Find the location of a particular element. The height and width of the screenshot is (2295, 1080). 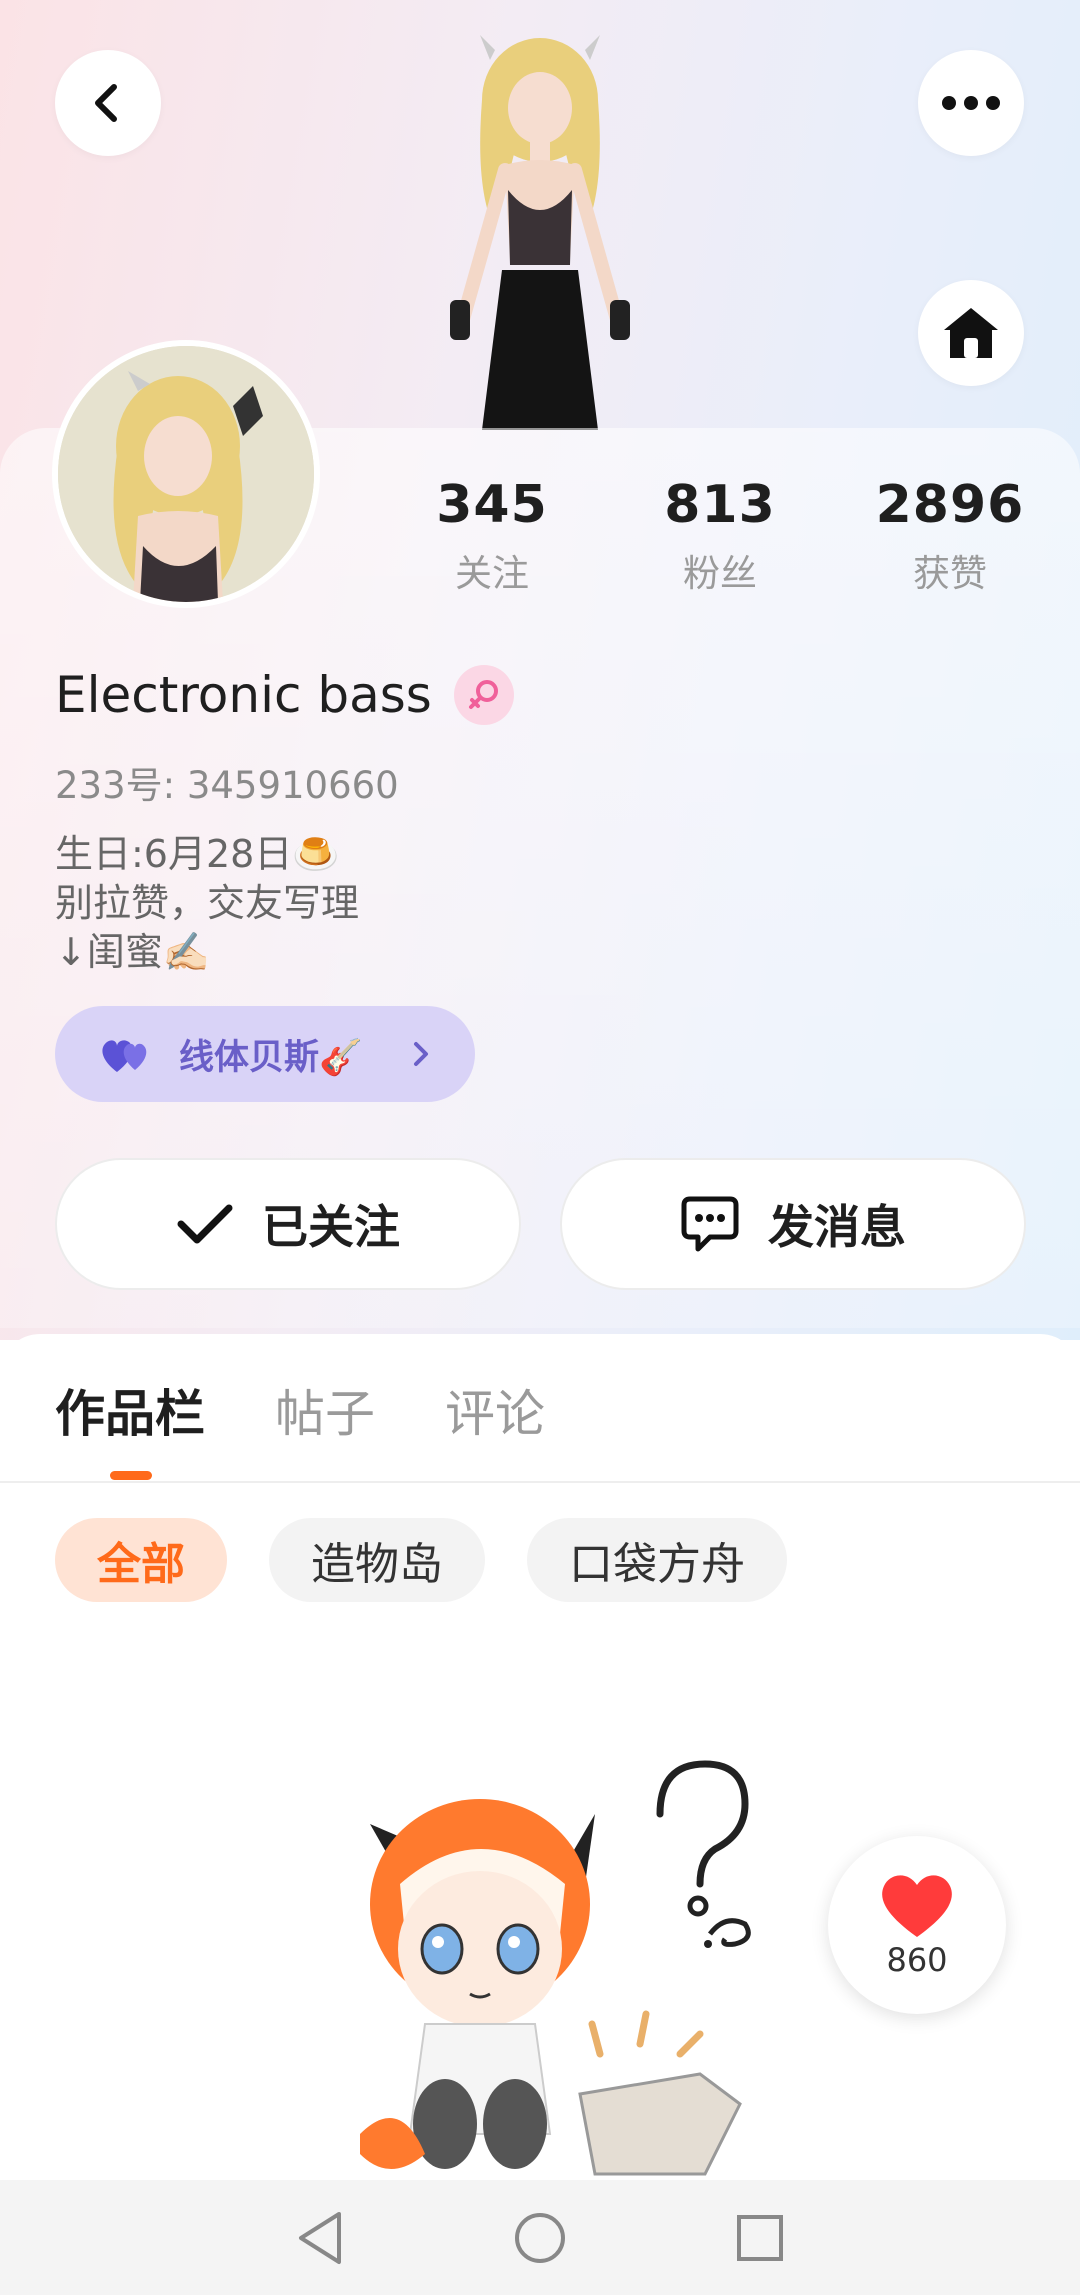

filter-chips: 全部 造物岛 口袋方舟 is located at coordinates (442, 1560).